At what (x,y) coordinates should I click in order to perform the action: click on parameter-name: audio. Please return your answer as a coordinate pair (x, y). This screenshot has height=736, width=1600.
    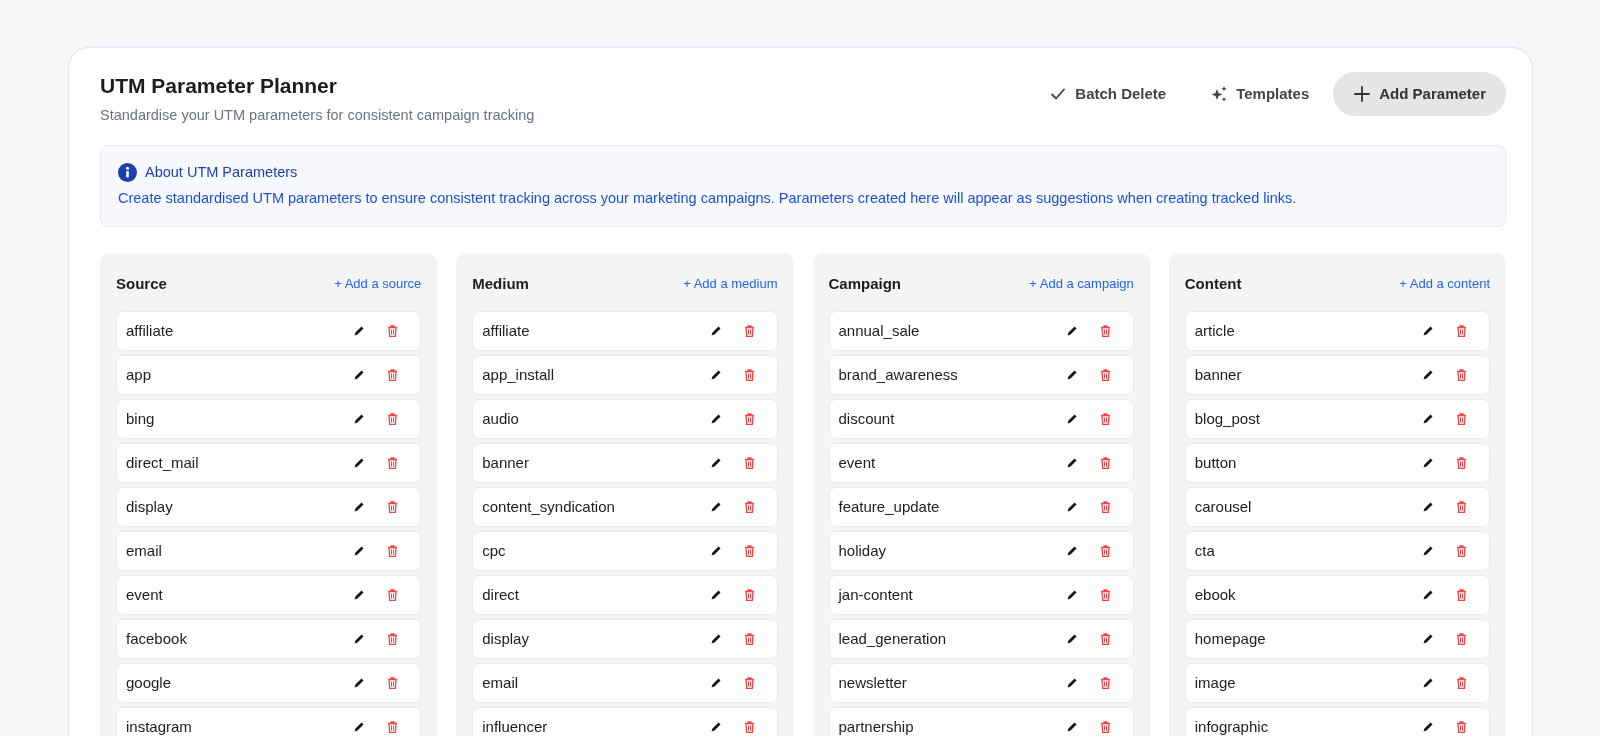
    Looking at the image, I should click on (501, 418).